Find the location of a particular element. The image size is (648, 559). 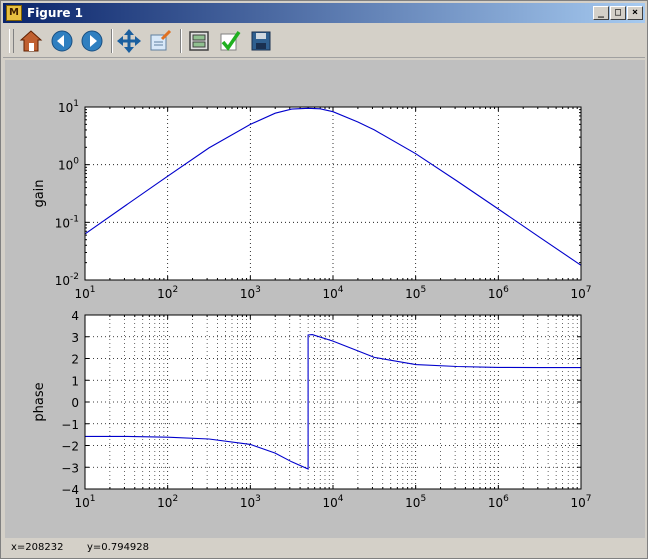

back-button is located at coordinates (62, 41).